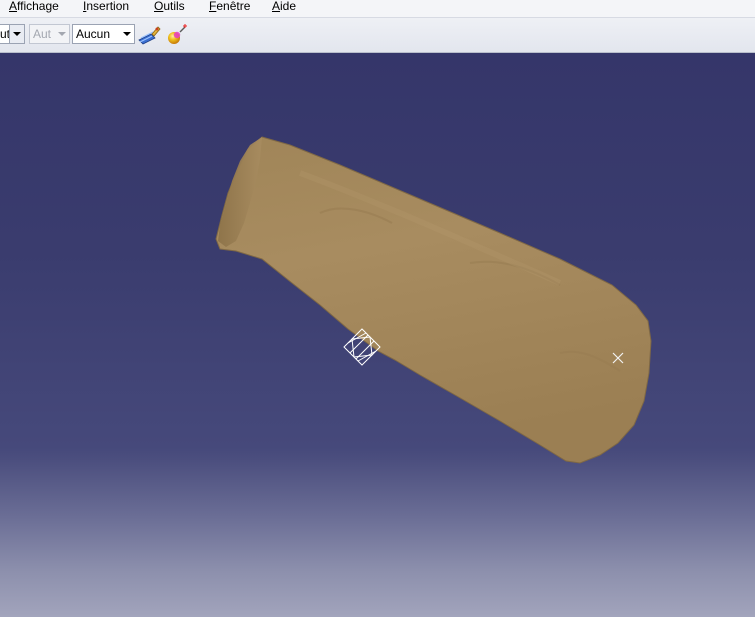 This screenshot has width=755, height=617. I want to click on menu-affichage: Affichage, so click(34, 8).